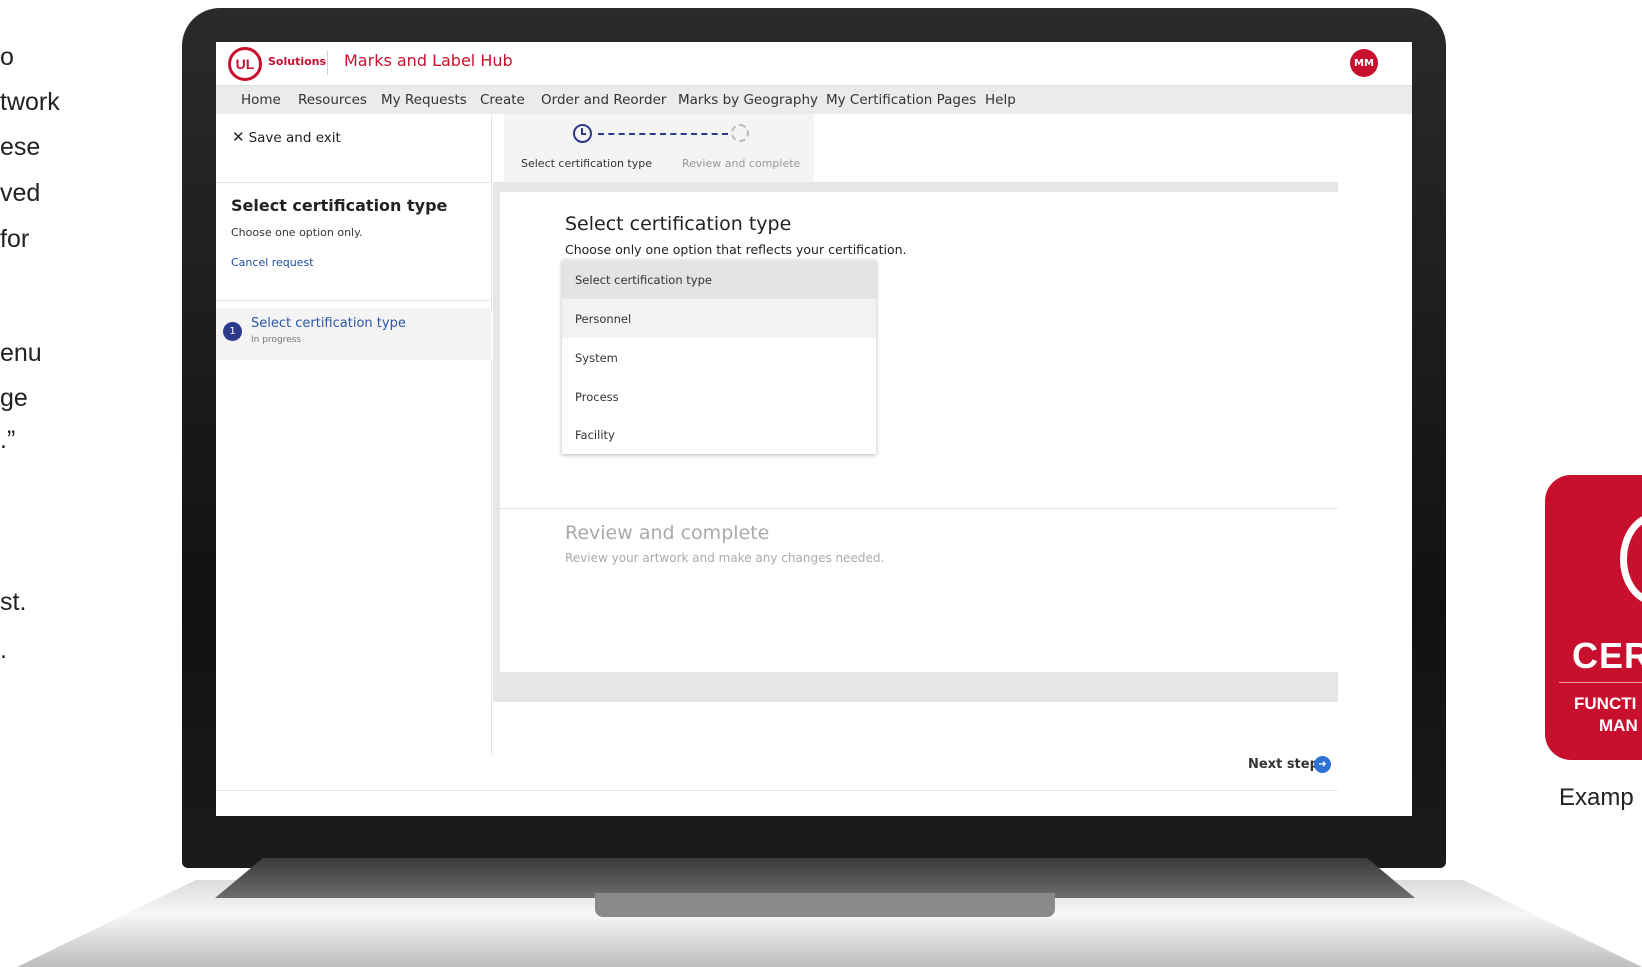 This screenshot has width=1642, height=967. What do you see at coordinates (3, 650) in the screenshot?
I see `text-line: .` at bounding box center [3, 650].